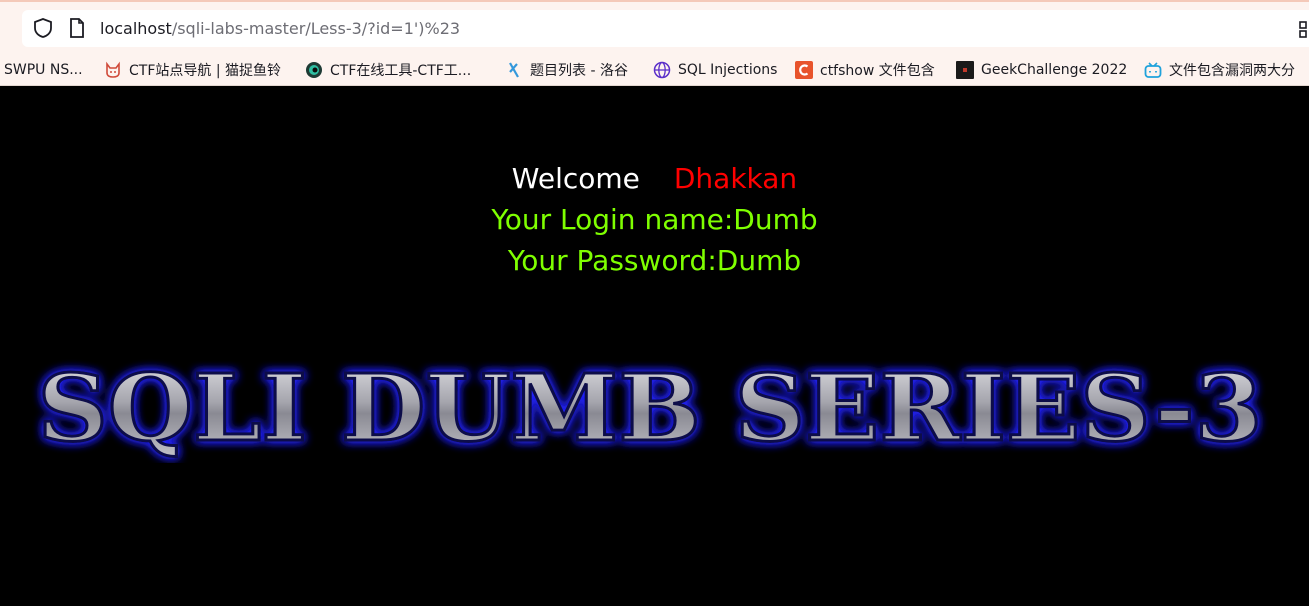  I want to click on login-name-line: Your Login name:Dumb, so click(654, 219).